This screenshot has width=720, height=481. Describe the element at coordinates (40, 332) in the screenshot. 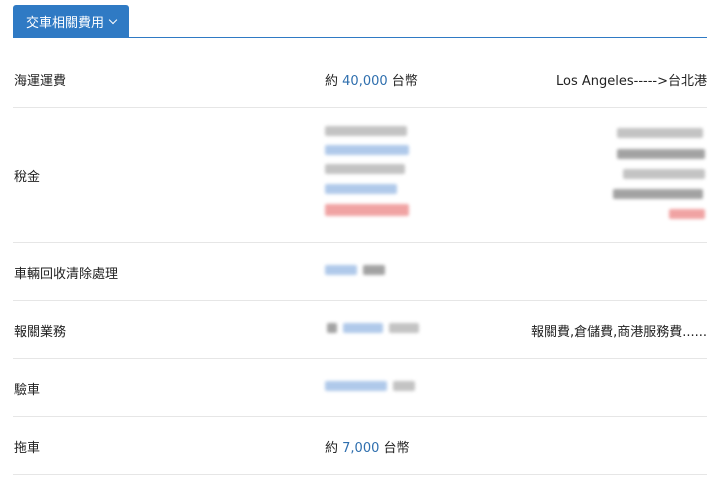

I see `fee-name: 報關業務` at that location.